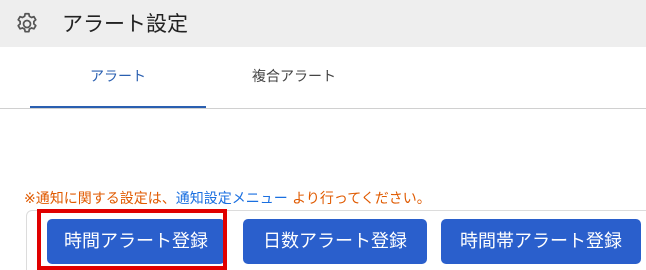 The height and width of the screenshot is (270, 646). Describe the element at coordinates (27, 24) in the screenshot. I see `gear-icon` at that location.